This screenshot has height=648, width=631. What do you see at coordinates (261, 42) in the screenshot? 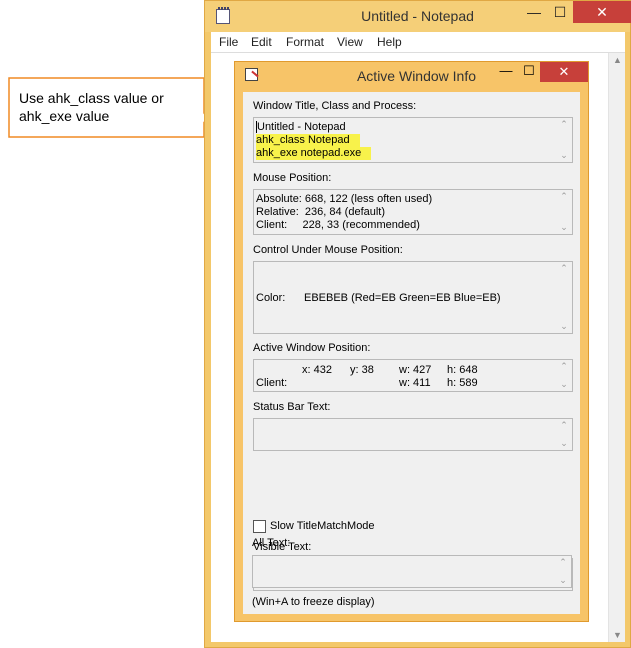
I see `menu-edit: Edit` at bounding box center [261, 42].